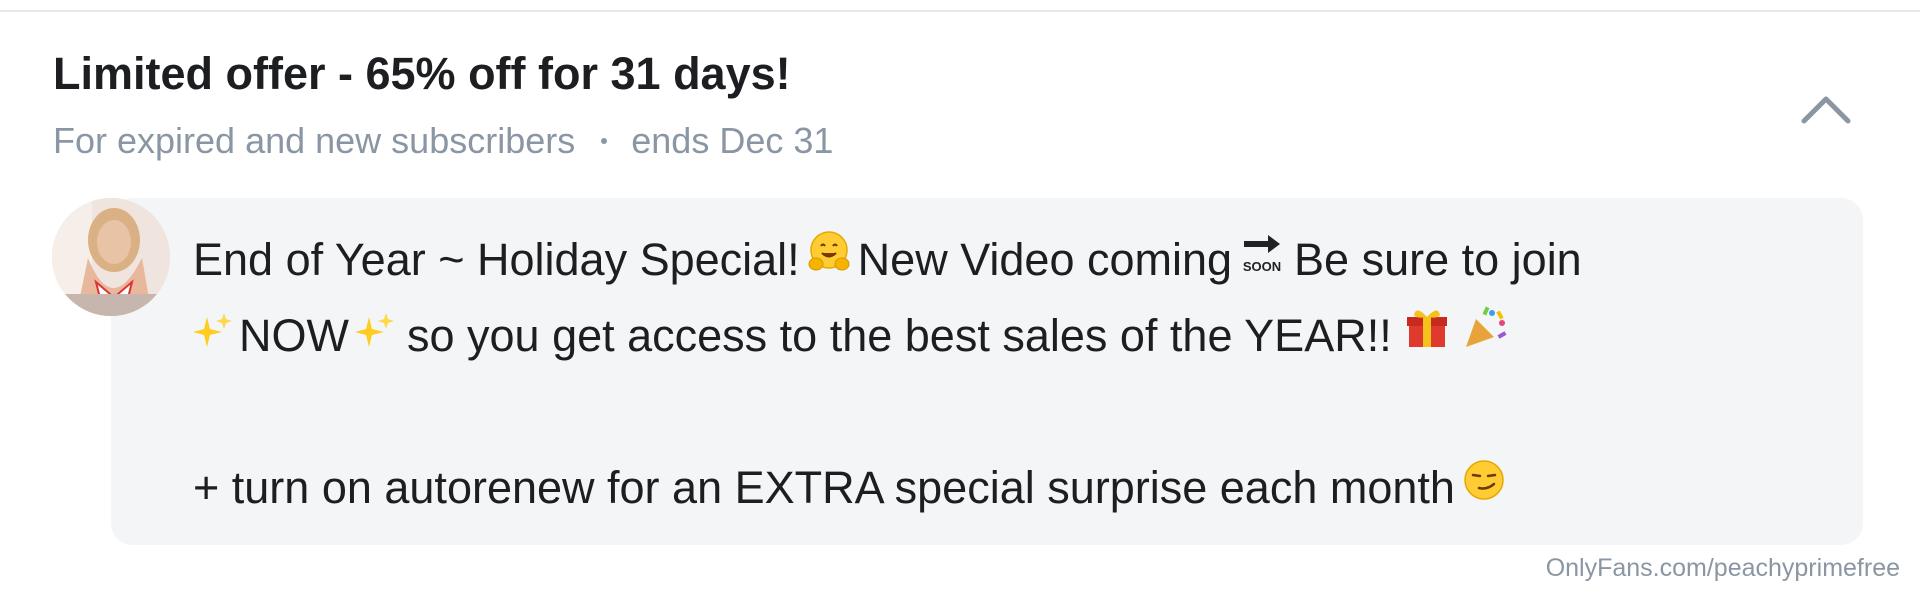 Image resolution: width=1920 pixels, height=601 pixels. I want to click on top-divider, so click(960, 11).